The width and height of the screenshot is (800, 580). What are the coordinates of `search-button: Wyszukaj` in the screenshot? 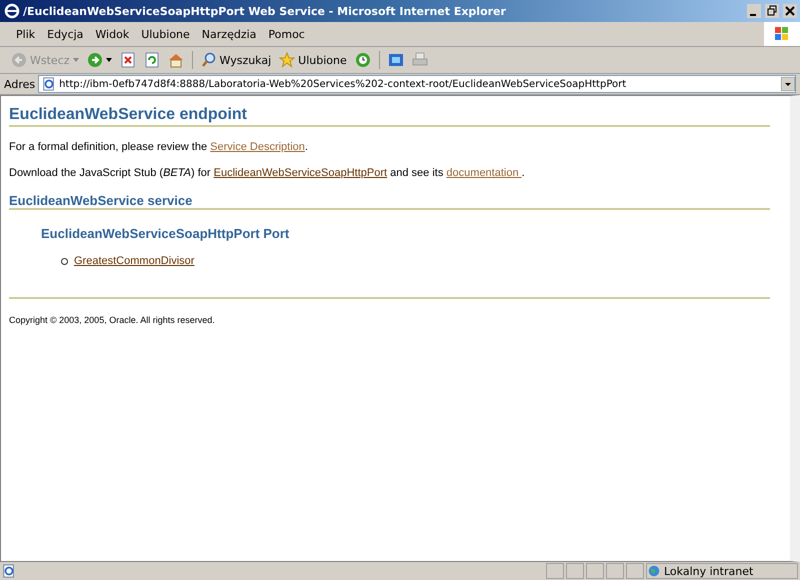 It's located at (236, 60).